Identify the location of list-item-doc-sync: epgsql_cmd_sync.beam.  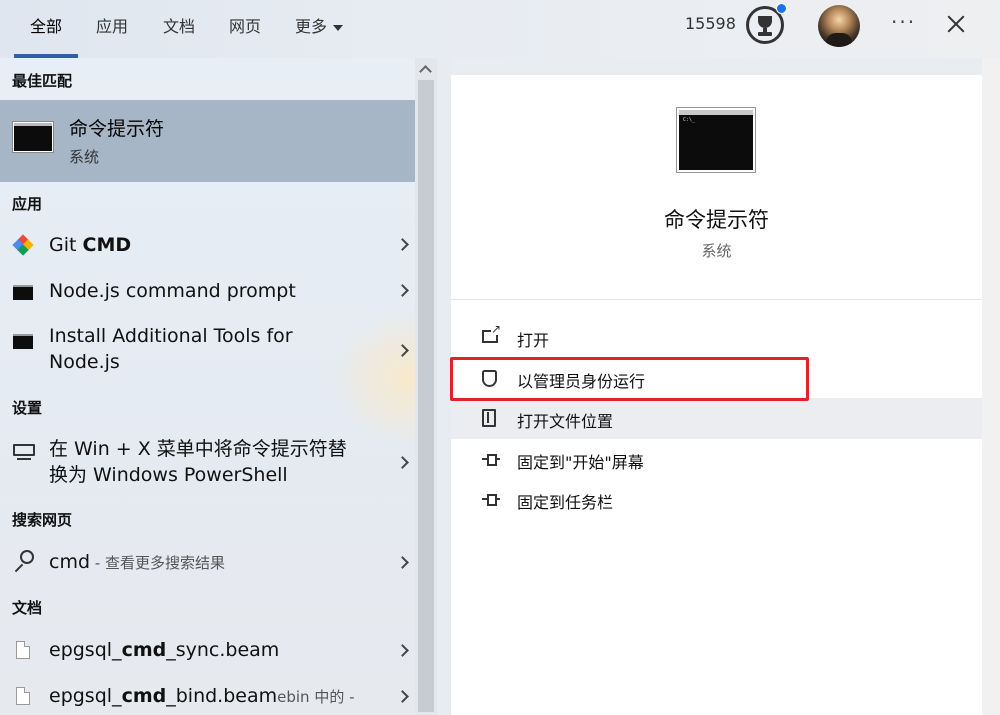
(207, 650).